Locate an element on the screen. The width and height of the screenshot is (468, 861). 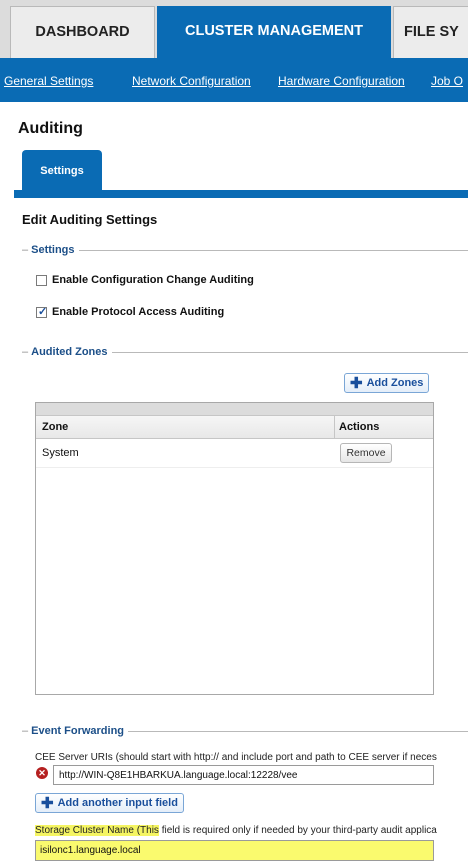
tab-bar is located at coordinates (241, 194).